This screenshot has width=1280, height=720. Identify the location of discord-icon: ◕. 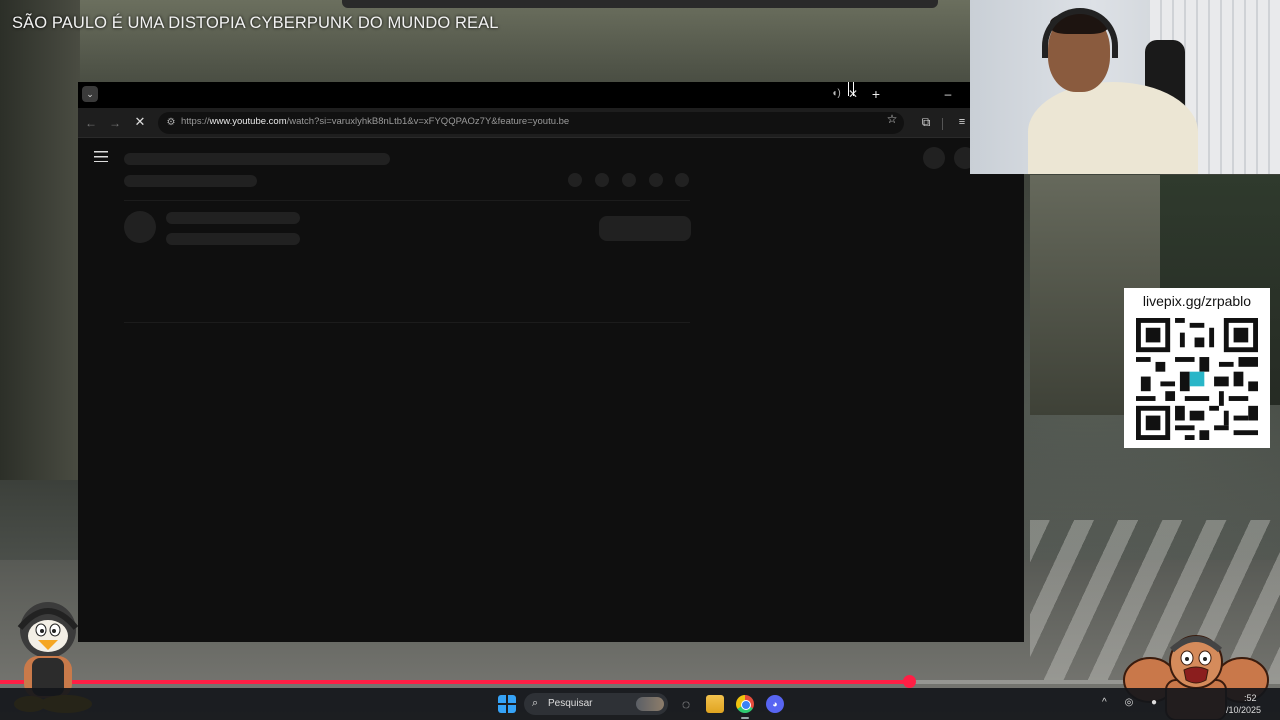
(775, 704).